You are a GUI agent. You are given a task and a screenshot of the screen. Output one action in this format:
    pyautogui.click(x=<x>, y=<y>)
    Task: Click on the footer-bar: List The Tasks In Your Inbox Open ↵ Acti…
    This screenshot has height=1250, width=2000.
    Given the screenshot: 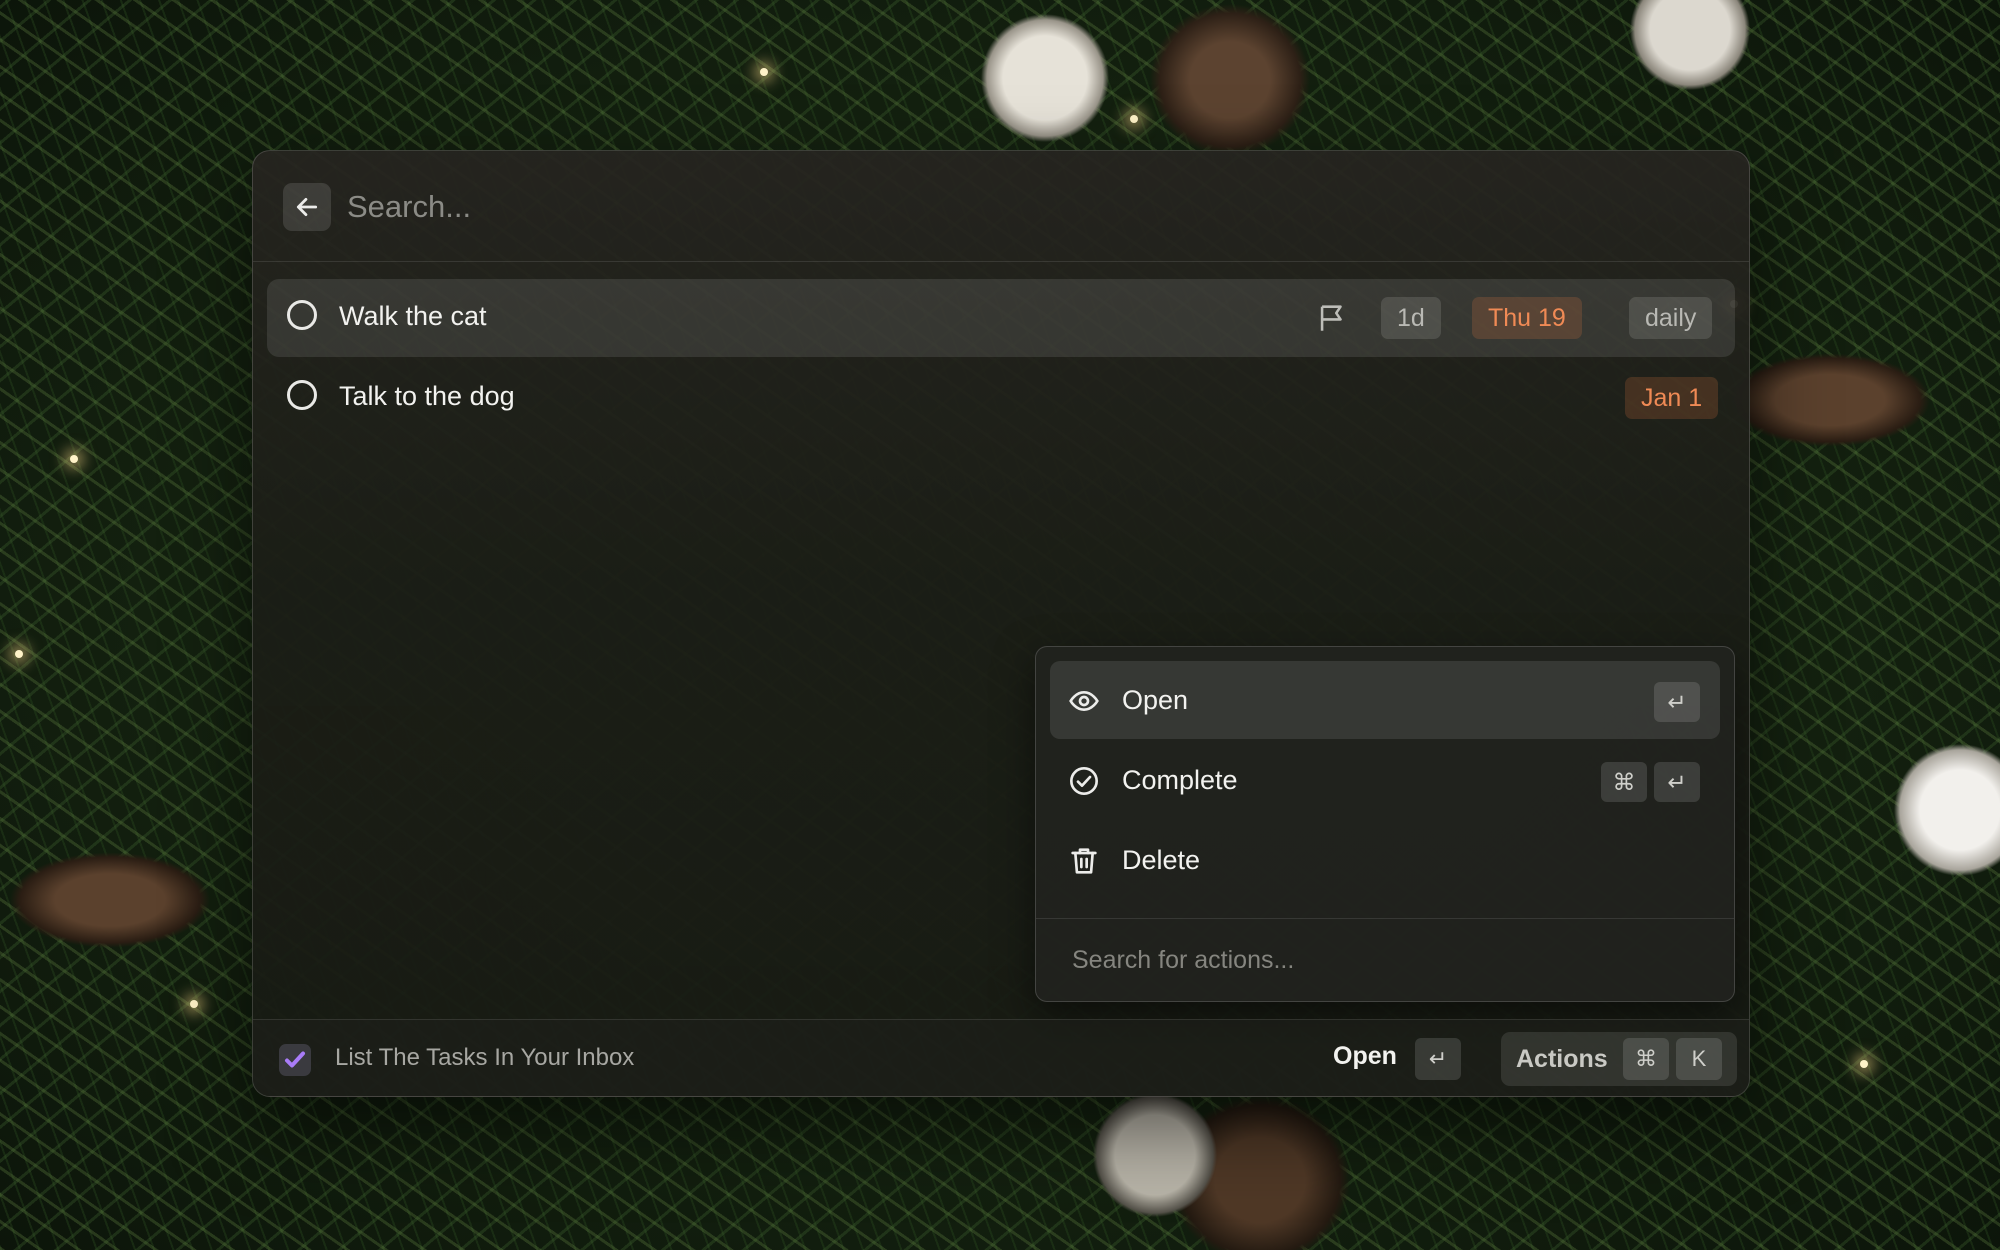 What is the action you would take?
    pyautogui.click(x=1001, y=1057)
    